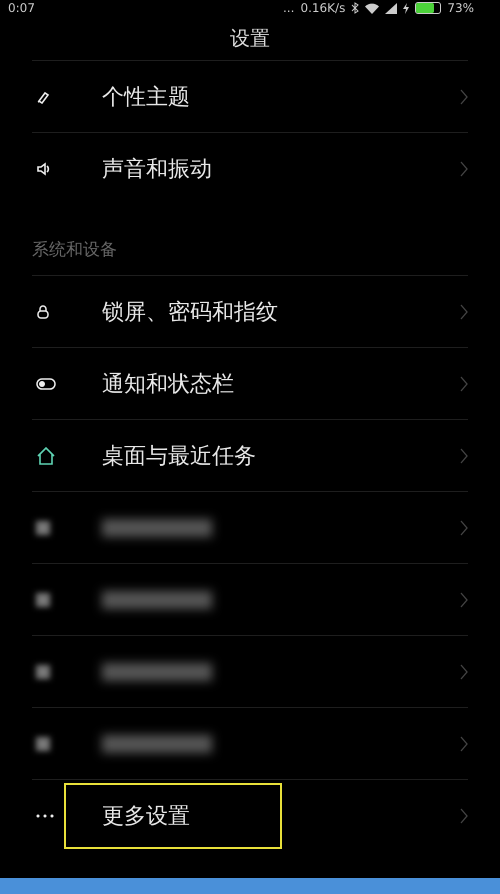 This screenshot has width=500, height=894. I want to click on clock-time: 0:07, so click(21, 8).